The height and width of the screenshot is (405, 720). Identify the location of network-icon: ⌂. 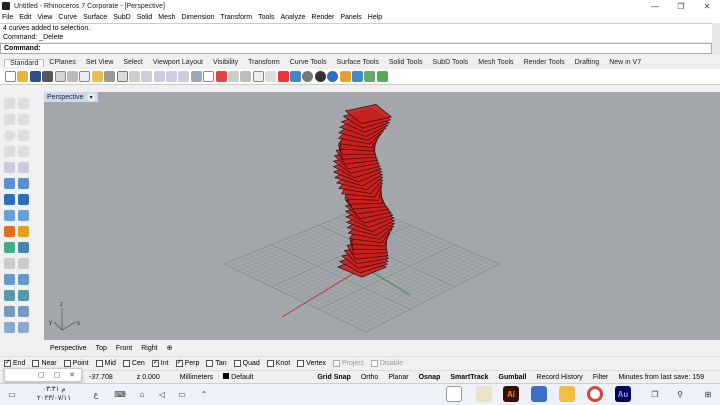
(142, 394).